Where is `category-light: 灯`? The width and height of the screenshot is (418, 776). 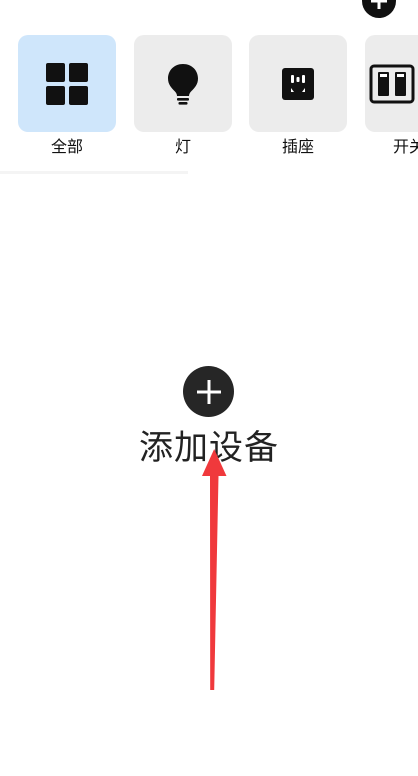 category-light: 灯 is located at coordinates (183, 96).